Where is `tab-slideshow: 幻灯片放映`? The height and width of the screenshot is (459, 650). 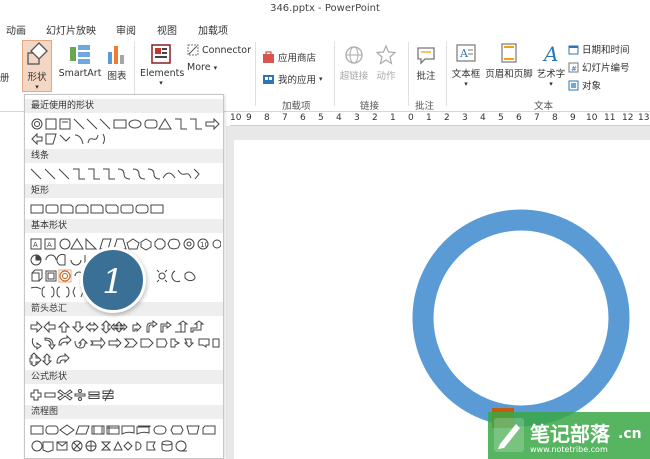
tab-slideshow: 幻灯片放映 is located at coordinates (71, 29).